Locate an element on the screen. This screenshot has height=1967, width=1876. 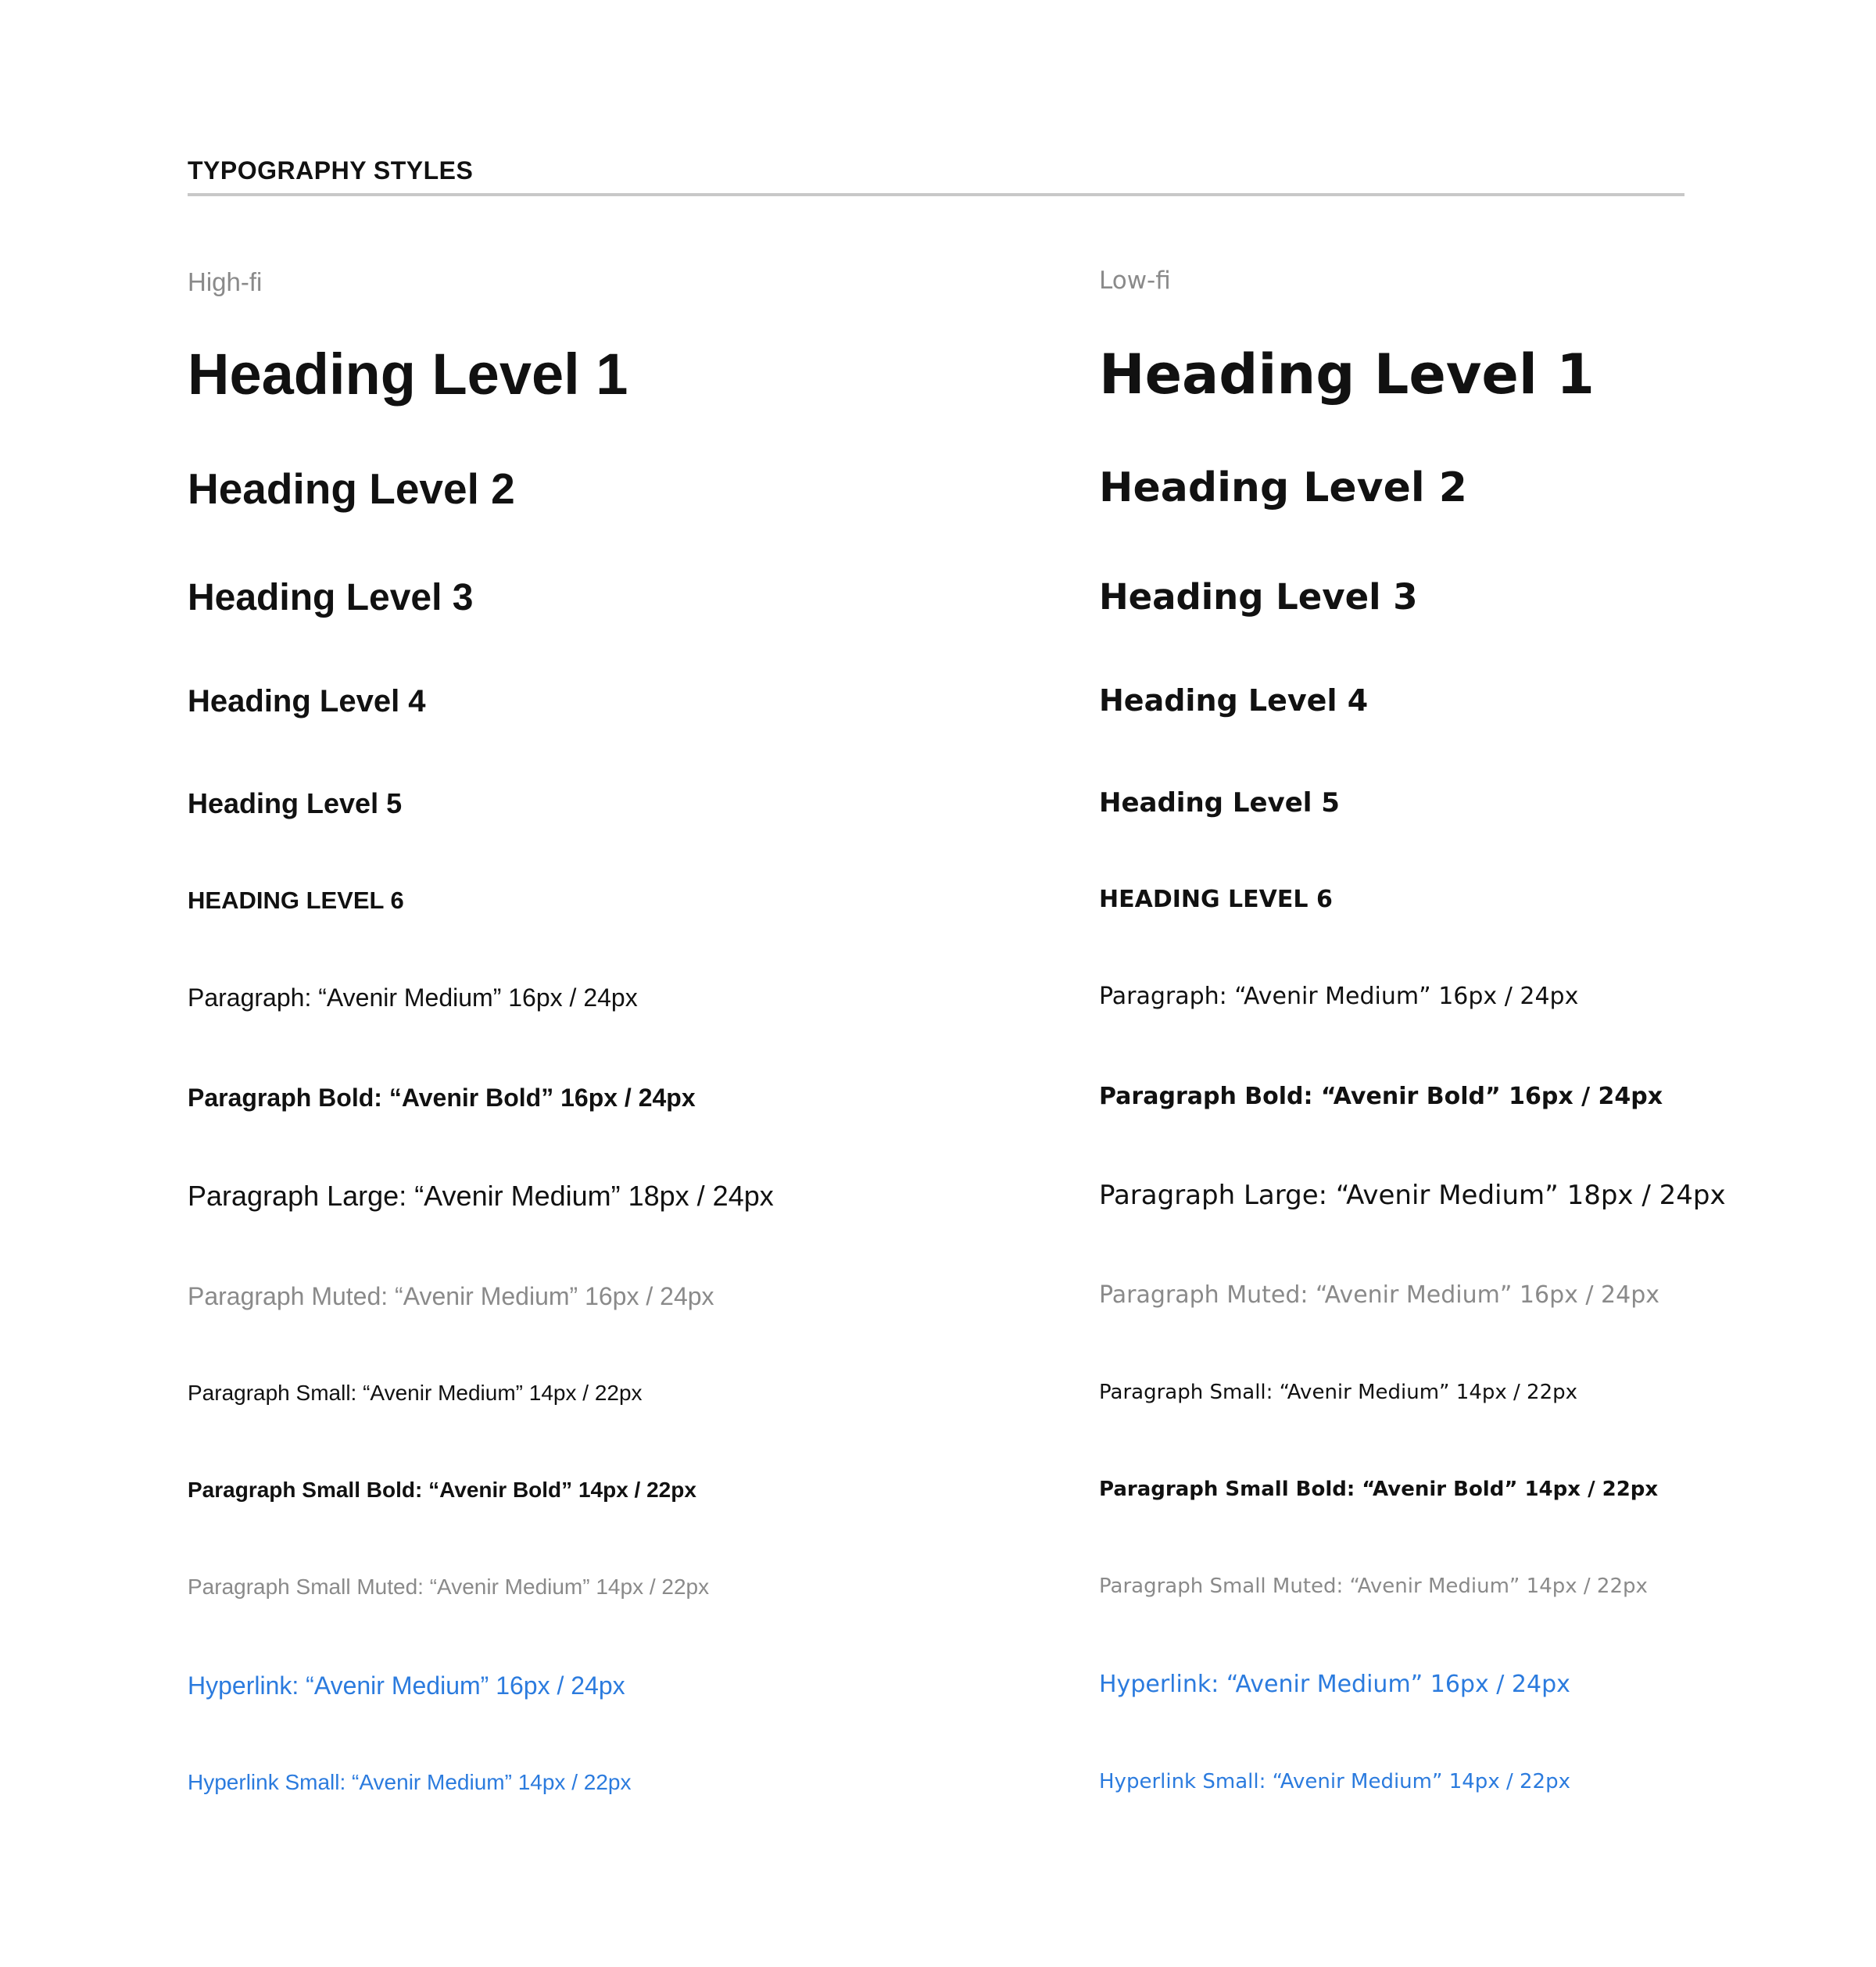
section-divider is located at coordinates (936, 194).